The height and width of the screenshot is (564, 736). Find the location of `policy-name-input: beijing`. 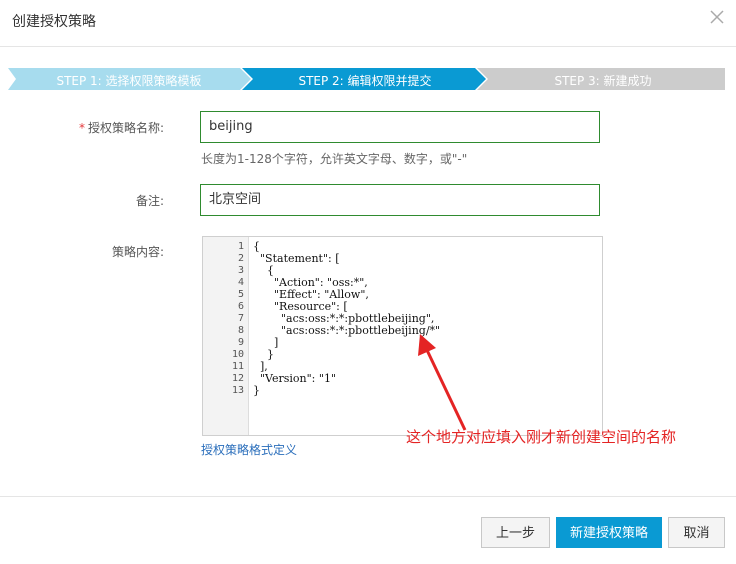

policy-name-input: beijing is located at coordinates (400, 127).